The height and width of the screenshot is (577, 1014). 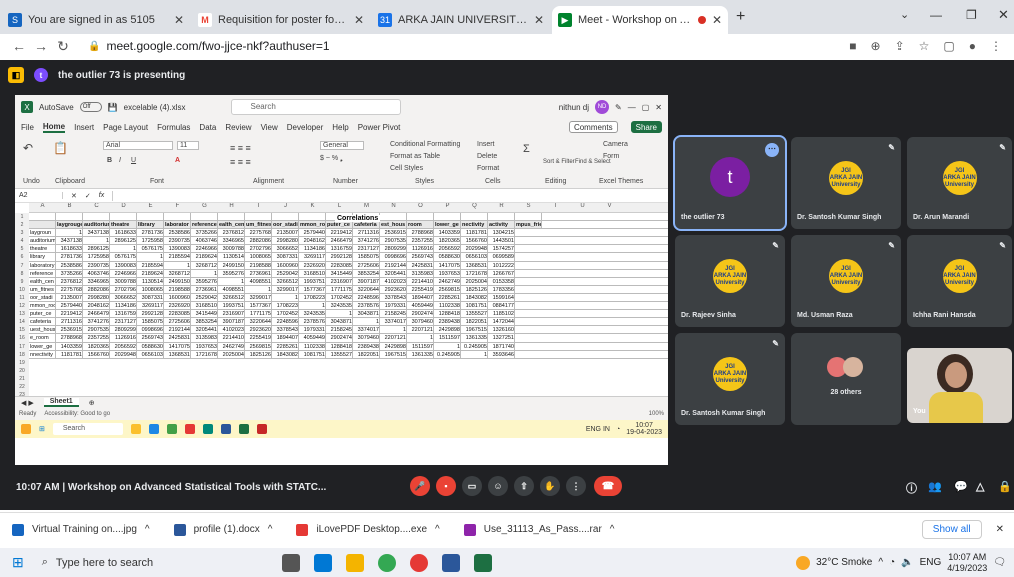 I want to click on tray-wifi-icon: ◔, so click(x=618, y=429).